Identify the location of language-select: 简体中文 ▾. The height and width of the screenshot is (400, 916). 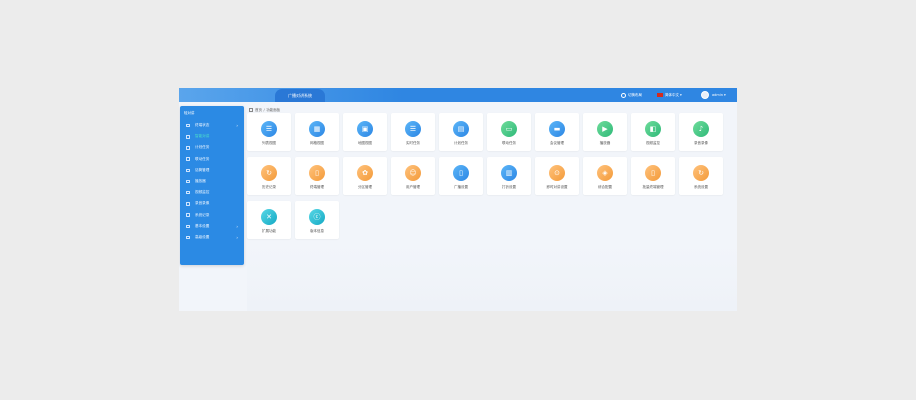
(669, 95).